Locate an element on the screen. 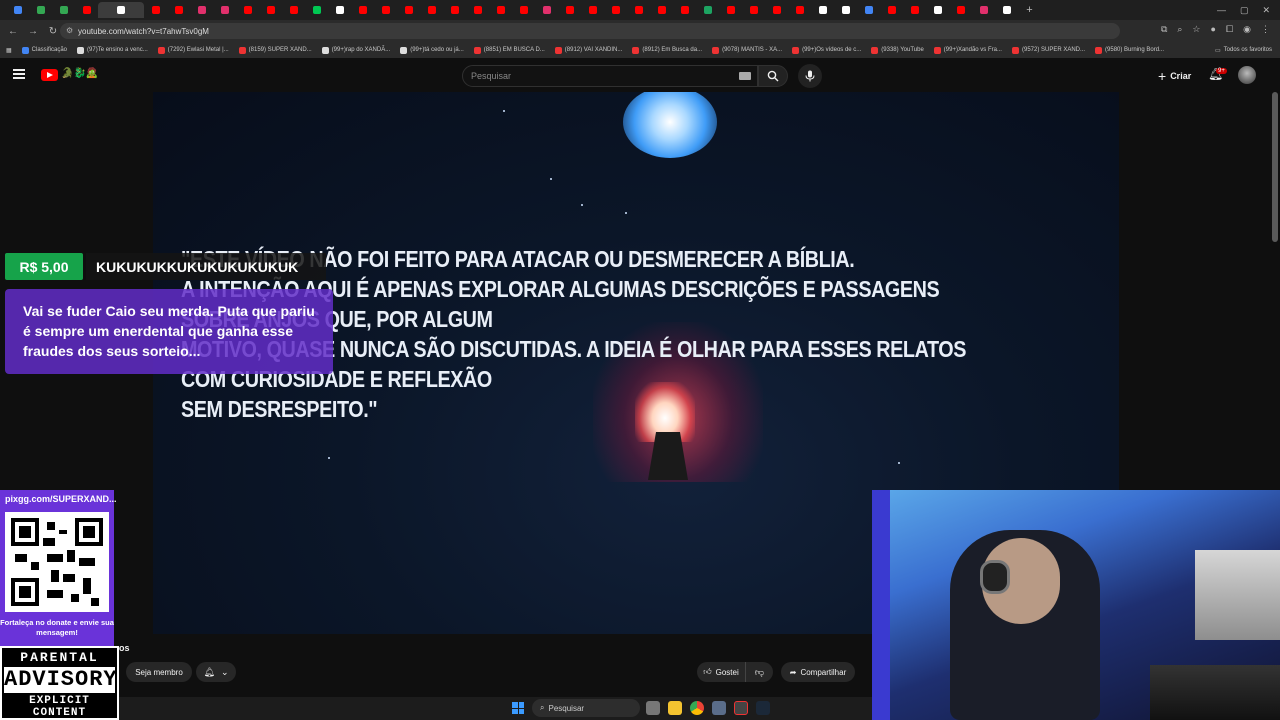 The image size is (1280, 720). taskbar-search-input: ⌕ Pesquisar is located at coordinates (586, 708).